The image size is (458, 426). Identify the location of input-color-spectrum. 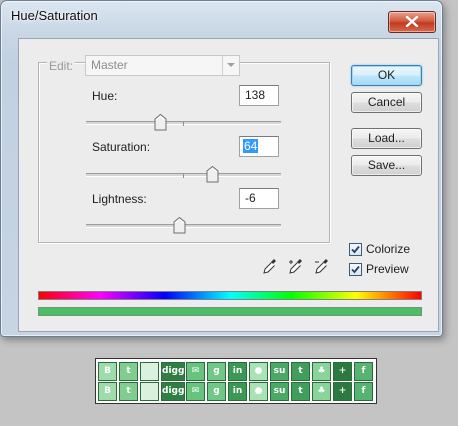
(230, 295).